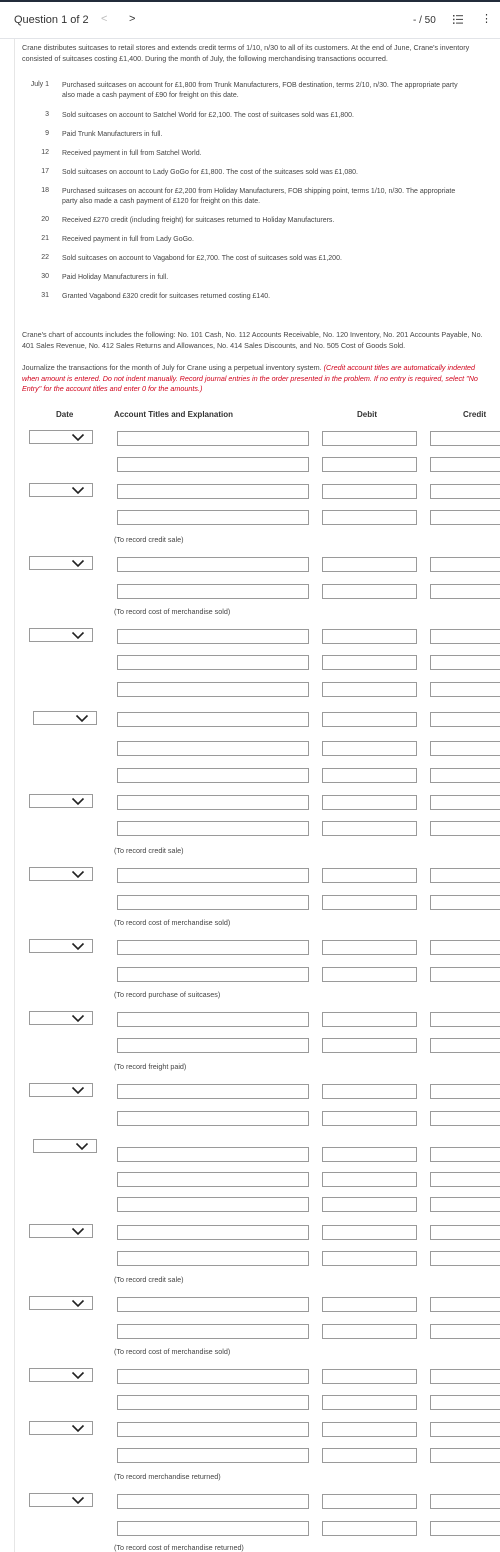 The width and height of the screenshot is (500, 1552). I want to click on next-question-button: >, so click(132, 19).